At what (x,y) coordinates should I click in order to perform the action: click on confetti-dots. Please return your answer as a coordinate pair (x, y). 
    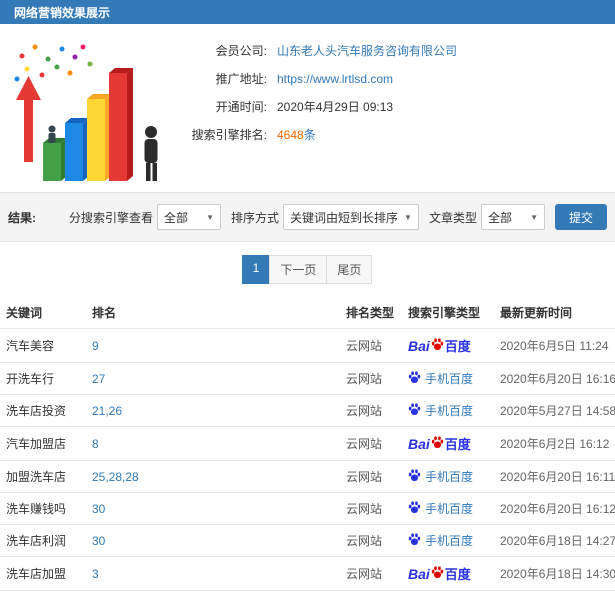
    Looking at the image, I should click on (53, 63).